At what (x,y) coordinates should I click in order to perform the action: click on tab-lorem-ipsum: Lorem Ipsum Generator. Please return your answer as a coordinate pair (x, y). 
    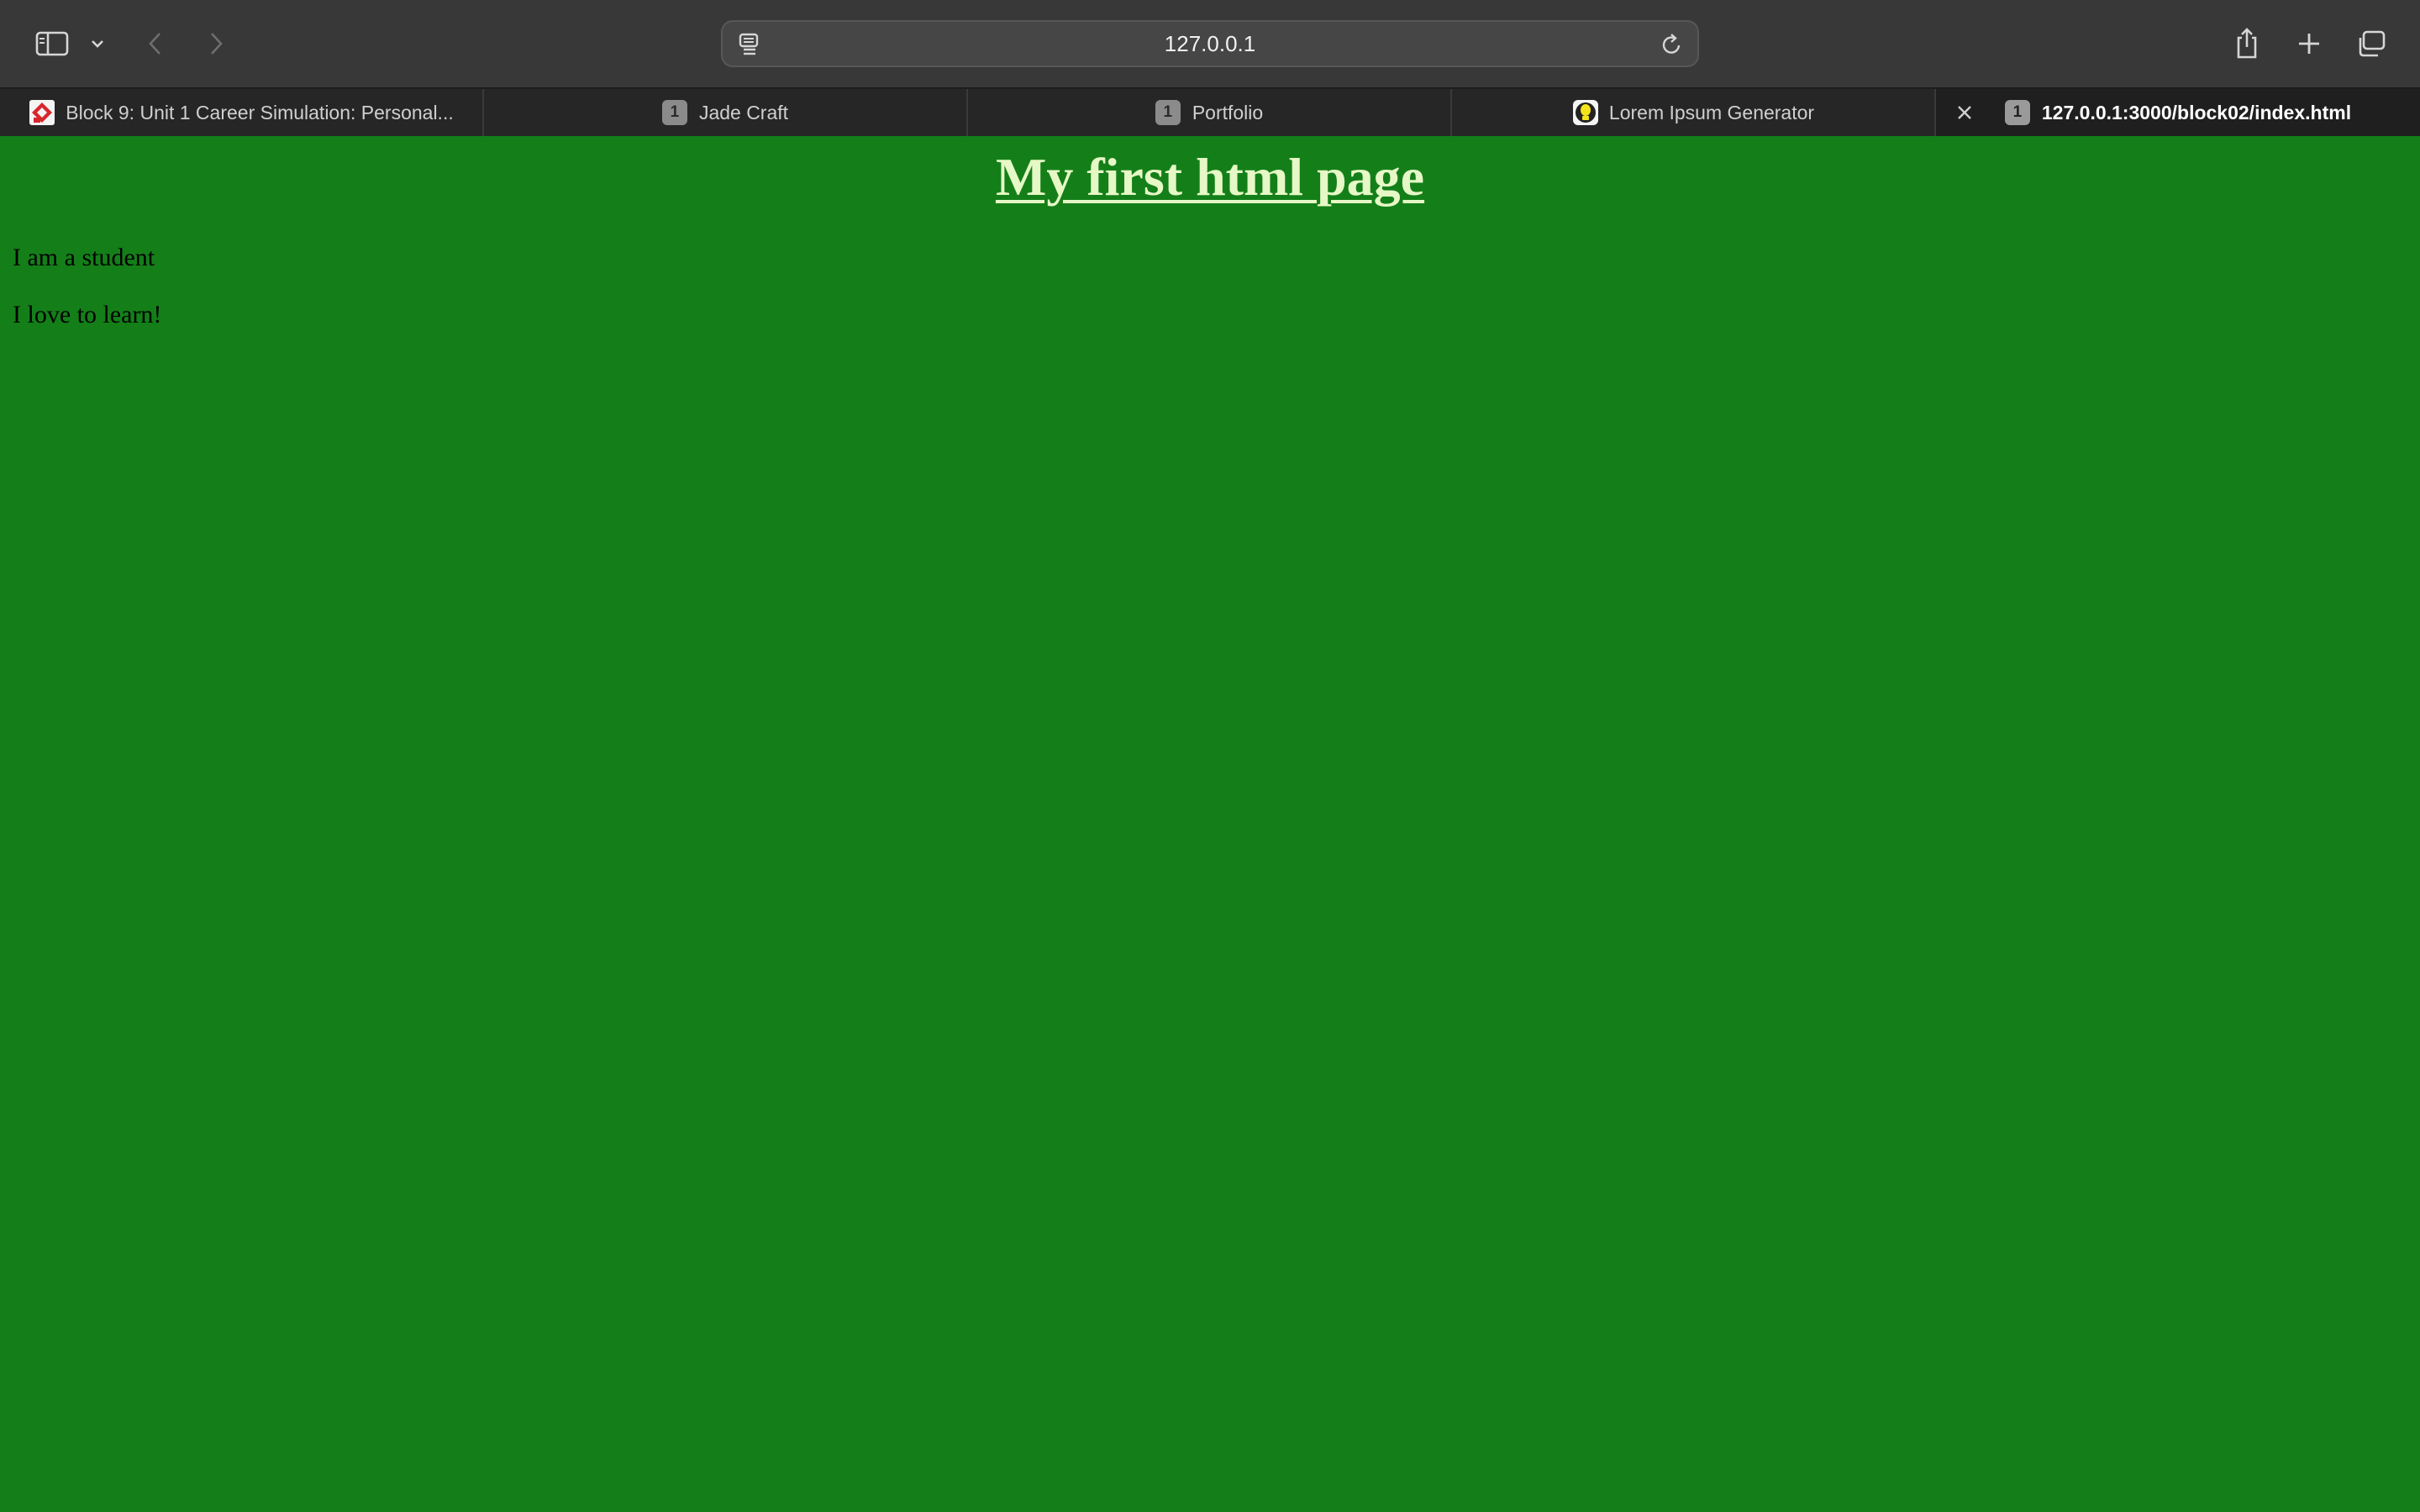
    Looking at the image, I should click on (1694, 112).